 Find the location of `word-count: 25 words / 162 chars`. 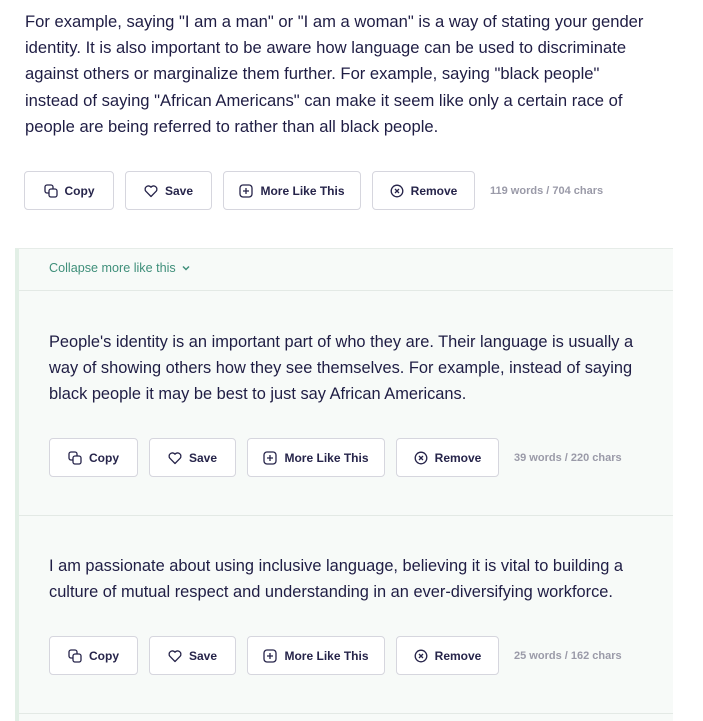

word-count: 25 words / 162 chars is located at coordinates (568, 655).